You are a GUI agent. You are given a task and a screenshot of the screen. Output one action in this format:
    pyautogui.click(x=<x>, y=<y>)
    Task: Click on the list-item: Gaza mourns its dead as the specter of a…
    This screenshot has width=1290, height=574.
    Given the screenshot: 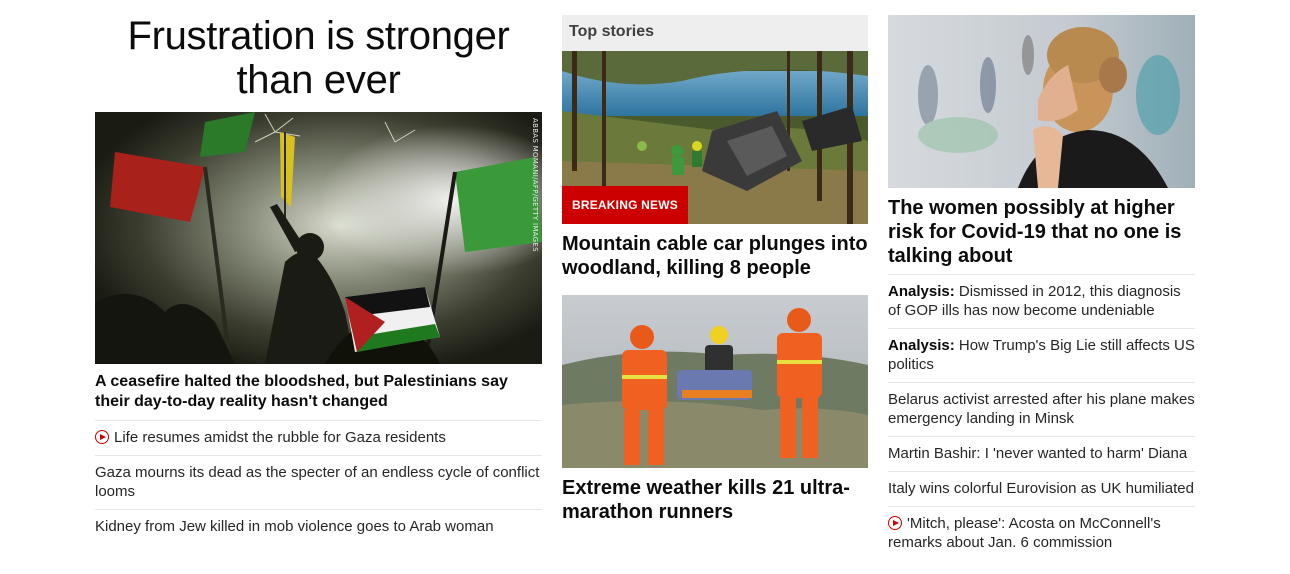 What is the action you would take?
    pyautogui.click(x=318, y=483)
    